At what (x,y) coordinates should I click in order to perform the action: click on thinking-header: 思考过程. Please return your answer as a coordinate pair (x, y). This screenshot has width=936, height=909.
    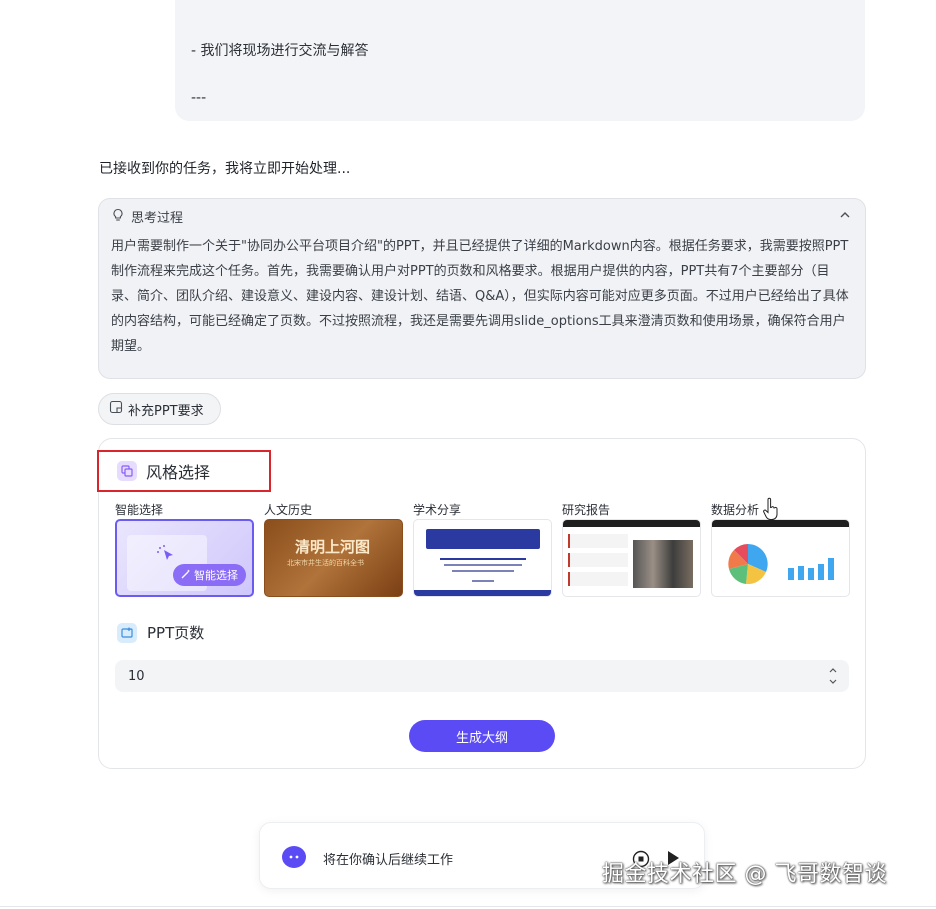
    Looking at the image, I should click on (147, 216).